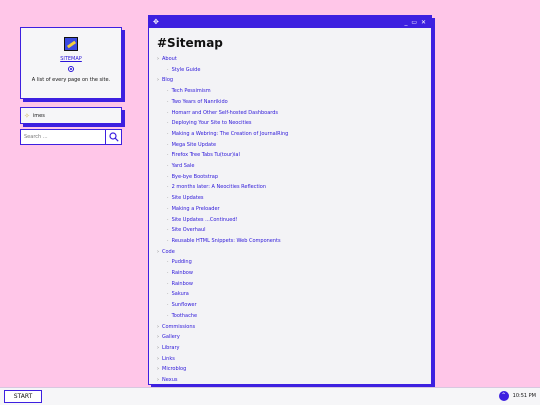 The width and height of the screenshot is (540, 405). Describe the element at coordinates (205, 220) in the screenshot. I see `sitemap-link: Site Updates ...Continued!` at that location.